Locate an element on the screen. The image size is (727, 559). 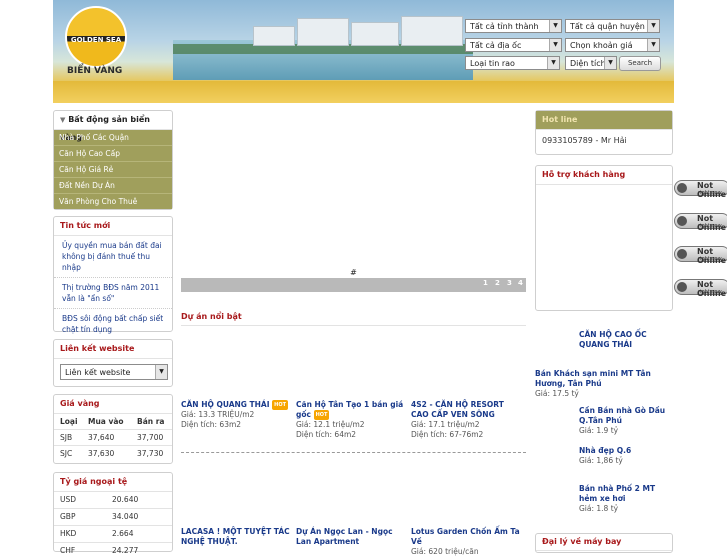
project-area: Diện tích: 67-76m2 is located at coordinates (447, 434).